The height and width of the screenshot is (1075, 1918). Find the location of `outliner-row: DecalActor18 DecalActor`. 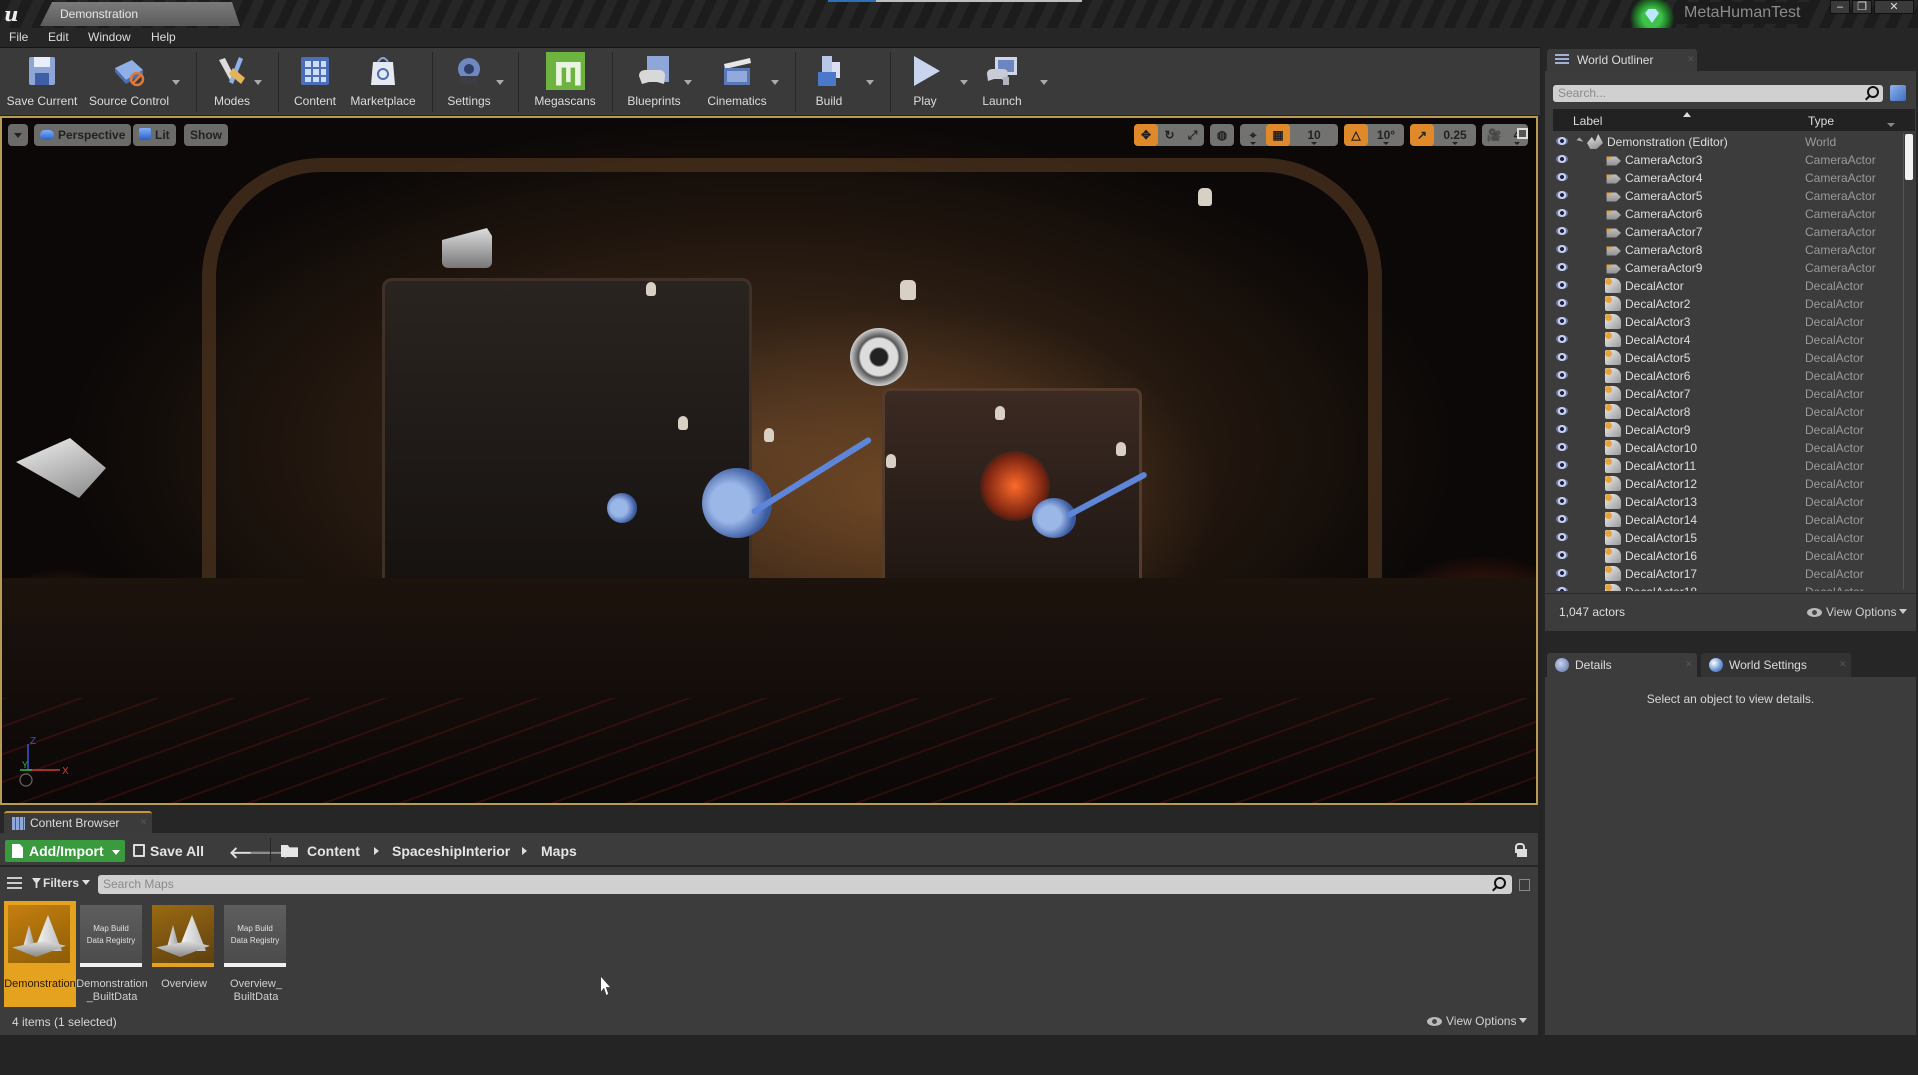

outliner-row: DecalActor18 DecalActor is located at coordinates (1728, 587).